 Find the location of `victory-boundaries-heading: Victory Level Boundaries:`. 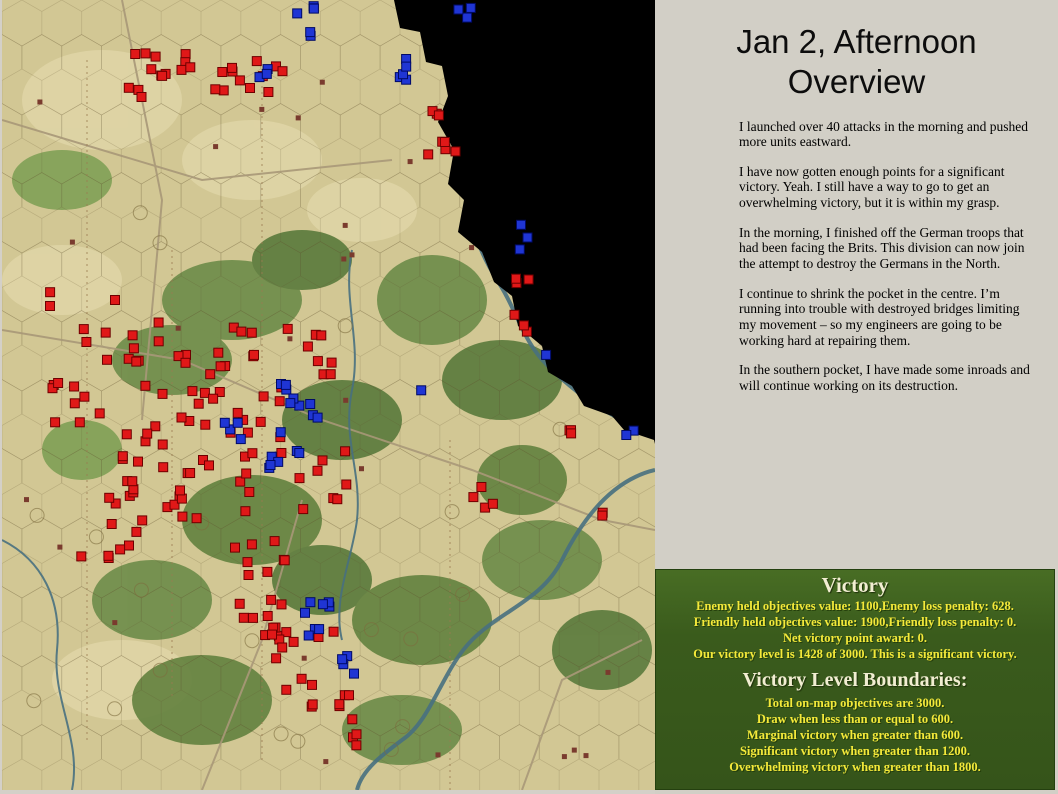

victory-boundaries-heading: Victory Level Boundaries: is located at coordinates (855, 680).